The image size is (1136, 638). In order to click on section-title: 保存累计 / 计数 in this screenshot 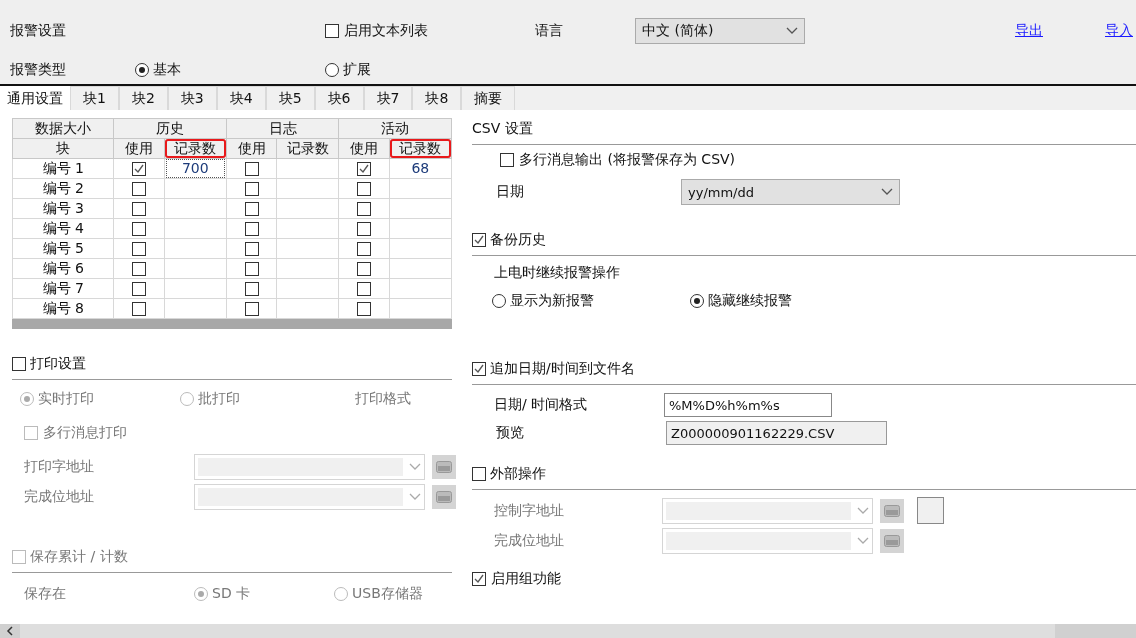, I will do `click(79, 557)`.